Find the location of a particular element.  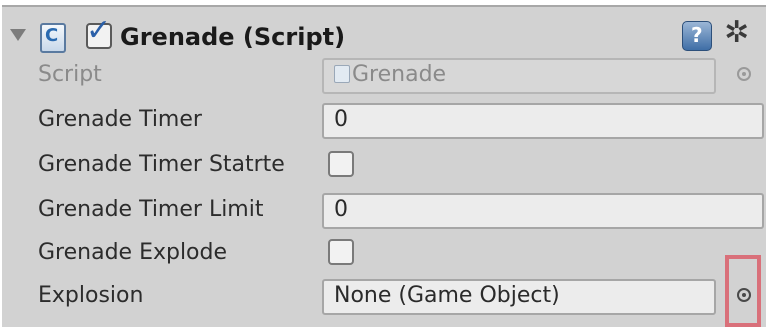

script-mini-icon is located at coordinates (342, 74).